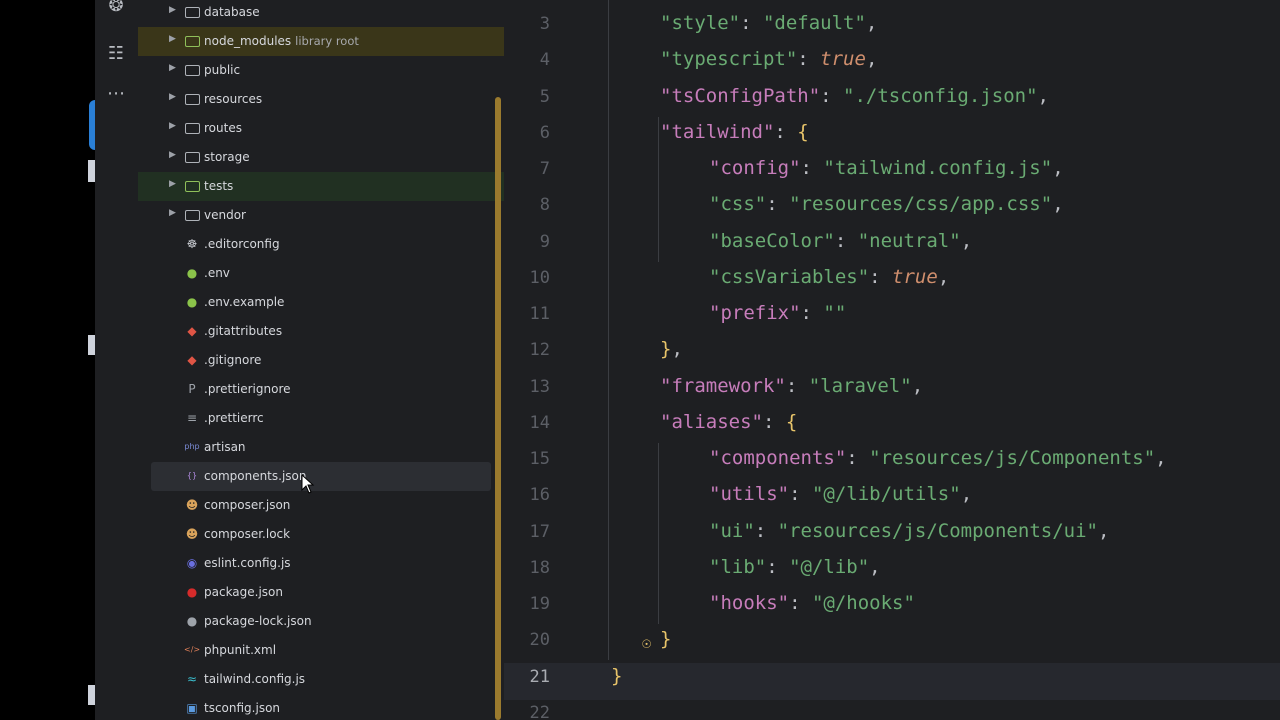 The image size is (1280, 720). What do you see at coordinates (116, 53) in the screenshot?
I see `structure-icon: ☷` at bounding box center [116, 53].